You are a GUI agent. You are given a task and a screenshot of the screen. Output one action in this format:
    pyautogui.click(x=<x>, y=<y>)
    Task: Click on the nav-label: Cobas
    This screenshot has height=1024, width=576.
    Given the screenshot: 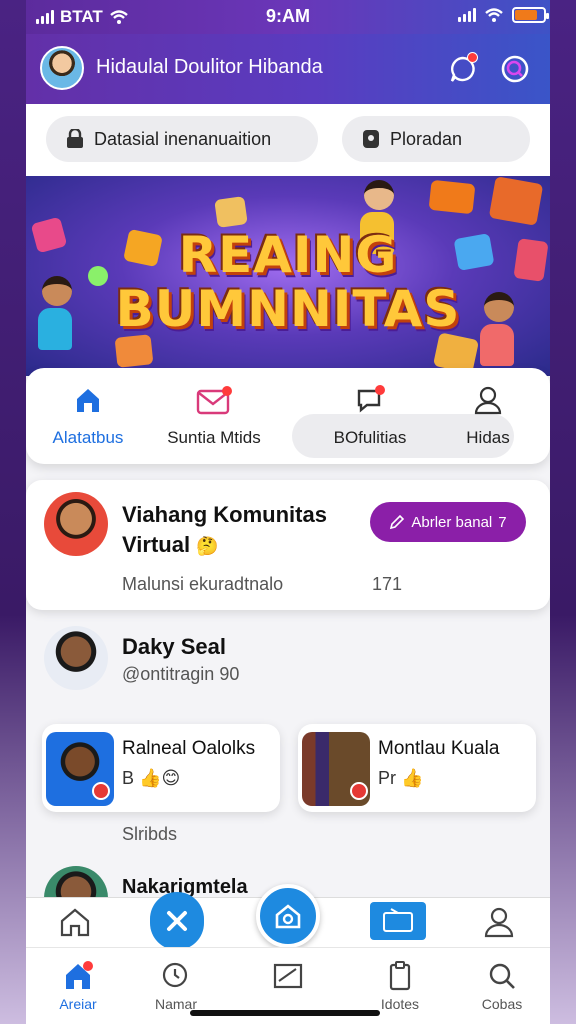 What is the action you would take?
    pyautogui.click(x=502, y=1004)
    